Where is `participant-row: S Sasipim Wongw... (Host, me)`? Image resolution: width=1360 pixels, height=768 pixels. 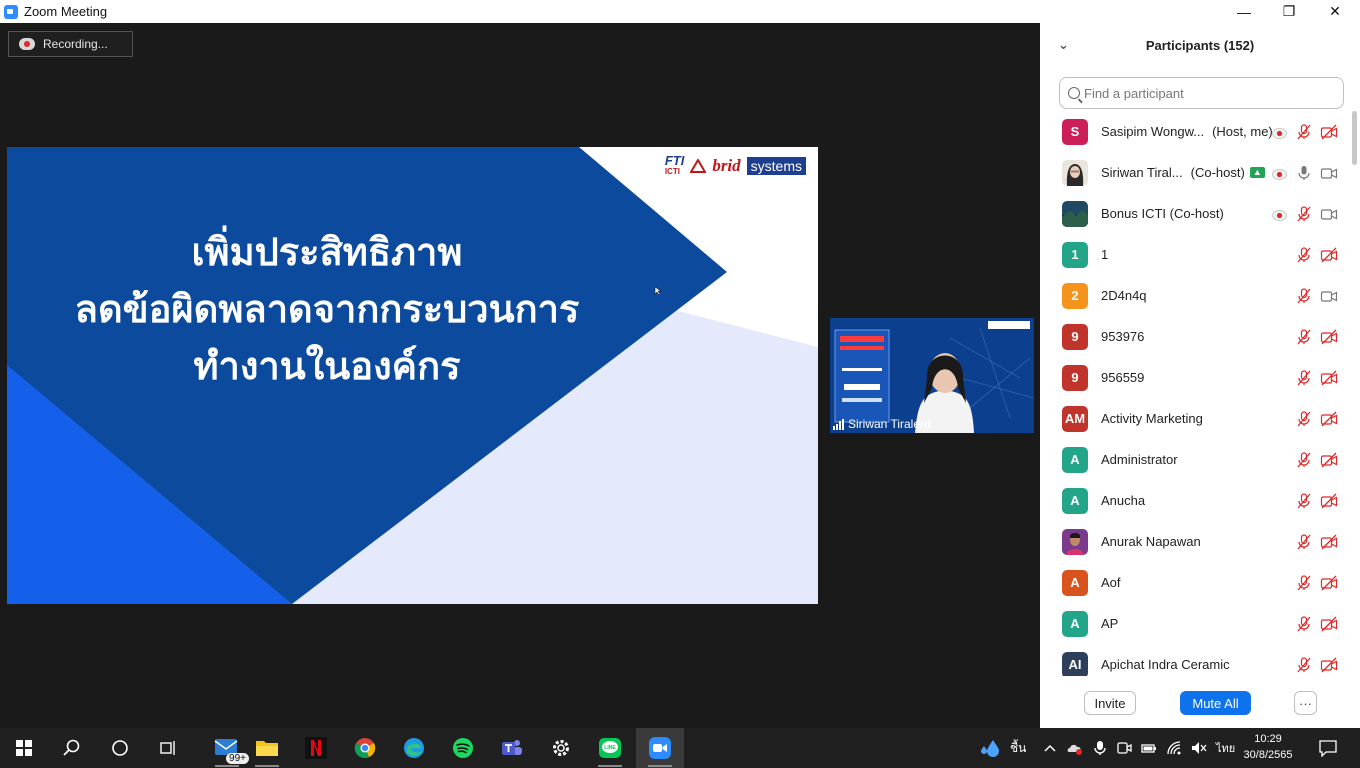 participant-row: S Sasipim Wongw... (Host, me) is located at coordinates (1195, 131).